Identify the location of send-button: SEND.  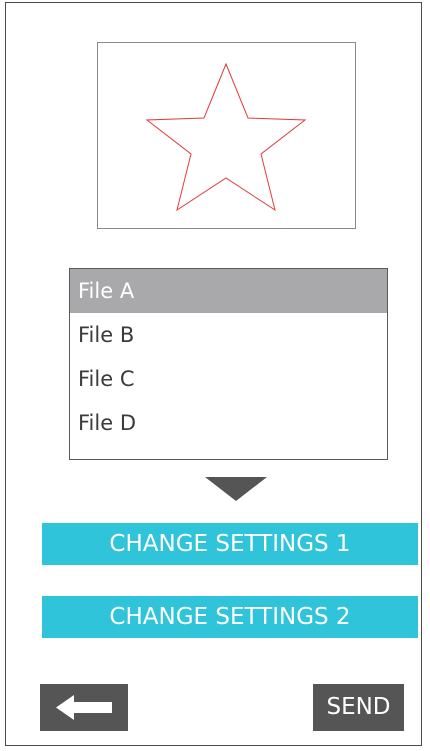
(358, 707).